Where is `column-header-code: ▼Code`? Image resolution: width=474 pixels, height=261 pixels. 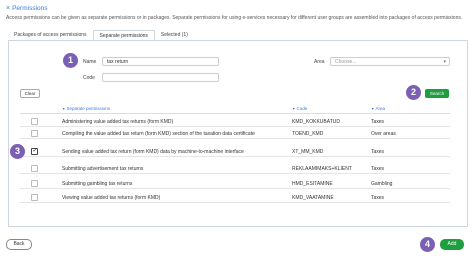
column-header-code: ▼Code is located at coordinates (299, 108).